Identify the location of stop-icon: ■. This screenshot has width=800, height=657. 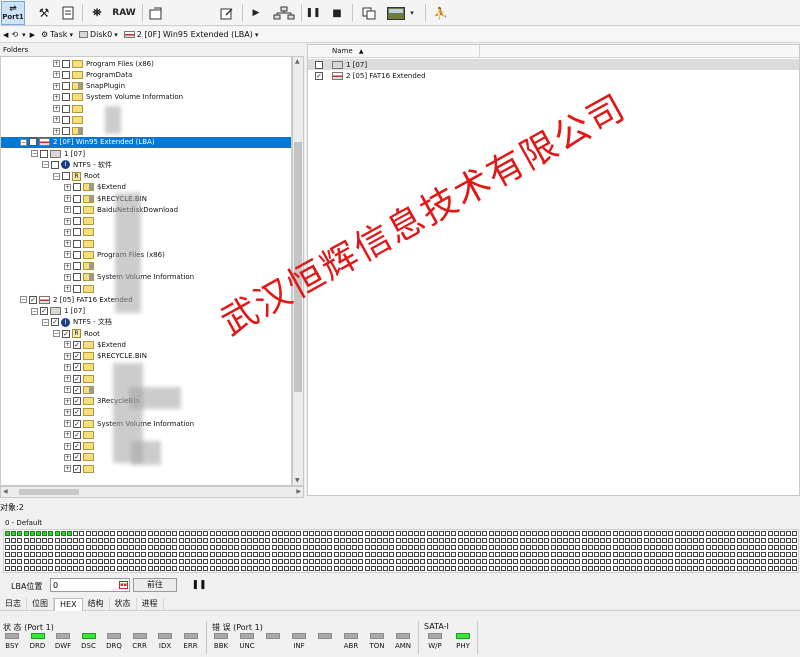
(337, 13).